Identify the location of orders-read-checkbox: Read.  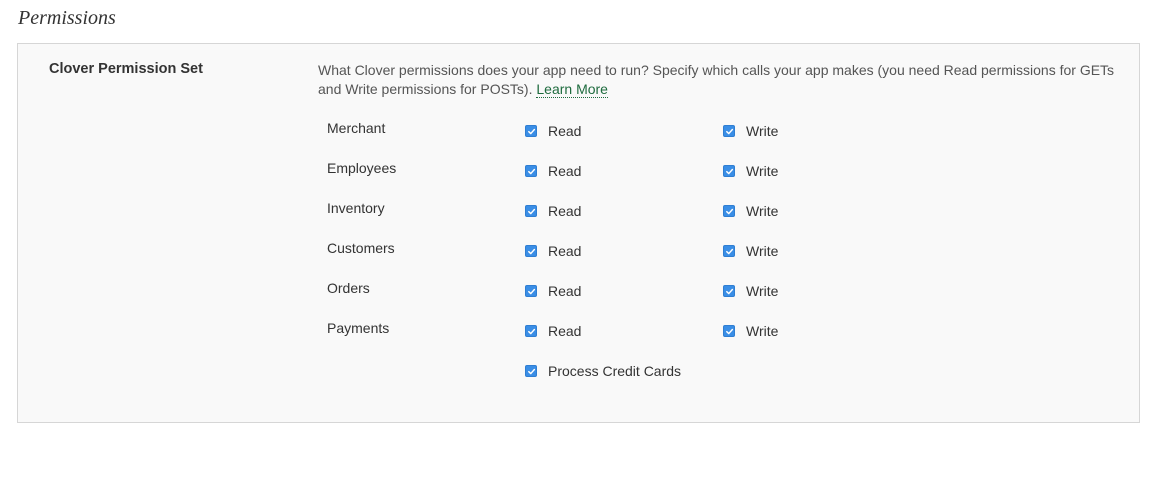
(553, 291).